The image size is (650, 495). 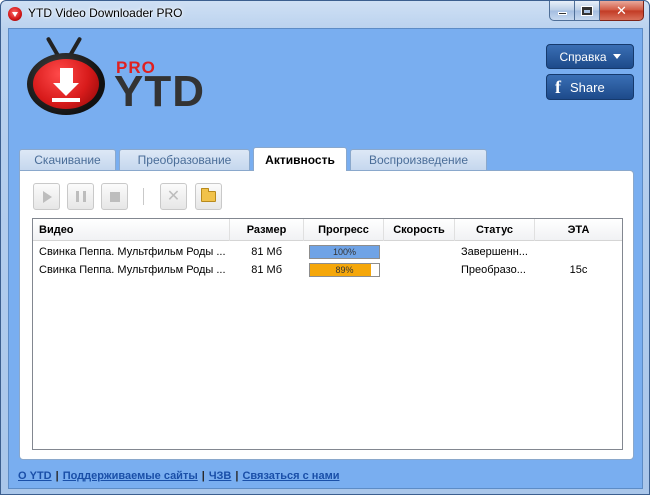 I want to click on open-folder-button, so click(x=208, y=196).